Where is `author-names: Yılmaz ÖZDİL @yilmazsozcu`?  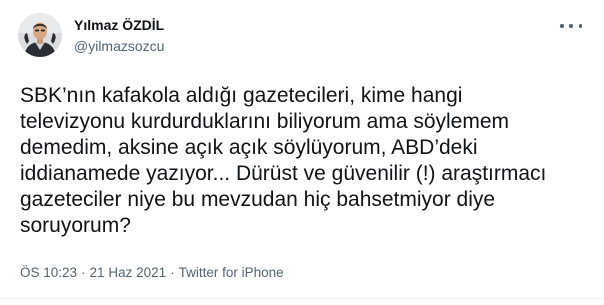
author-names: Yılmaz ÖZDİL @yilmazsozcu is located at coordinates (119, 35).